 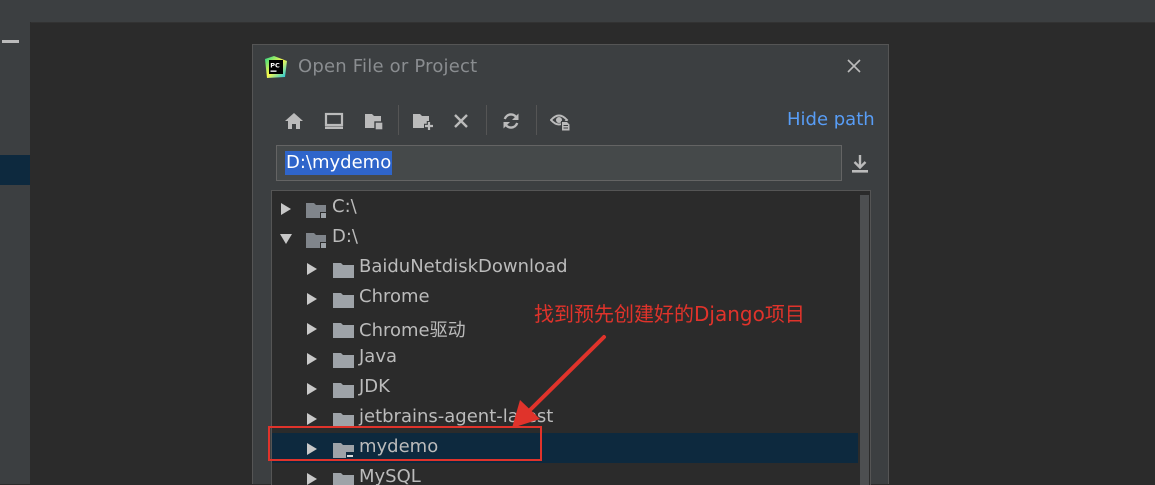 I want to click on tree-item-label: Chrome驱动, so click(x=412, y=330).